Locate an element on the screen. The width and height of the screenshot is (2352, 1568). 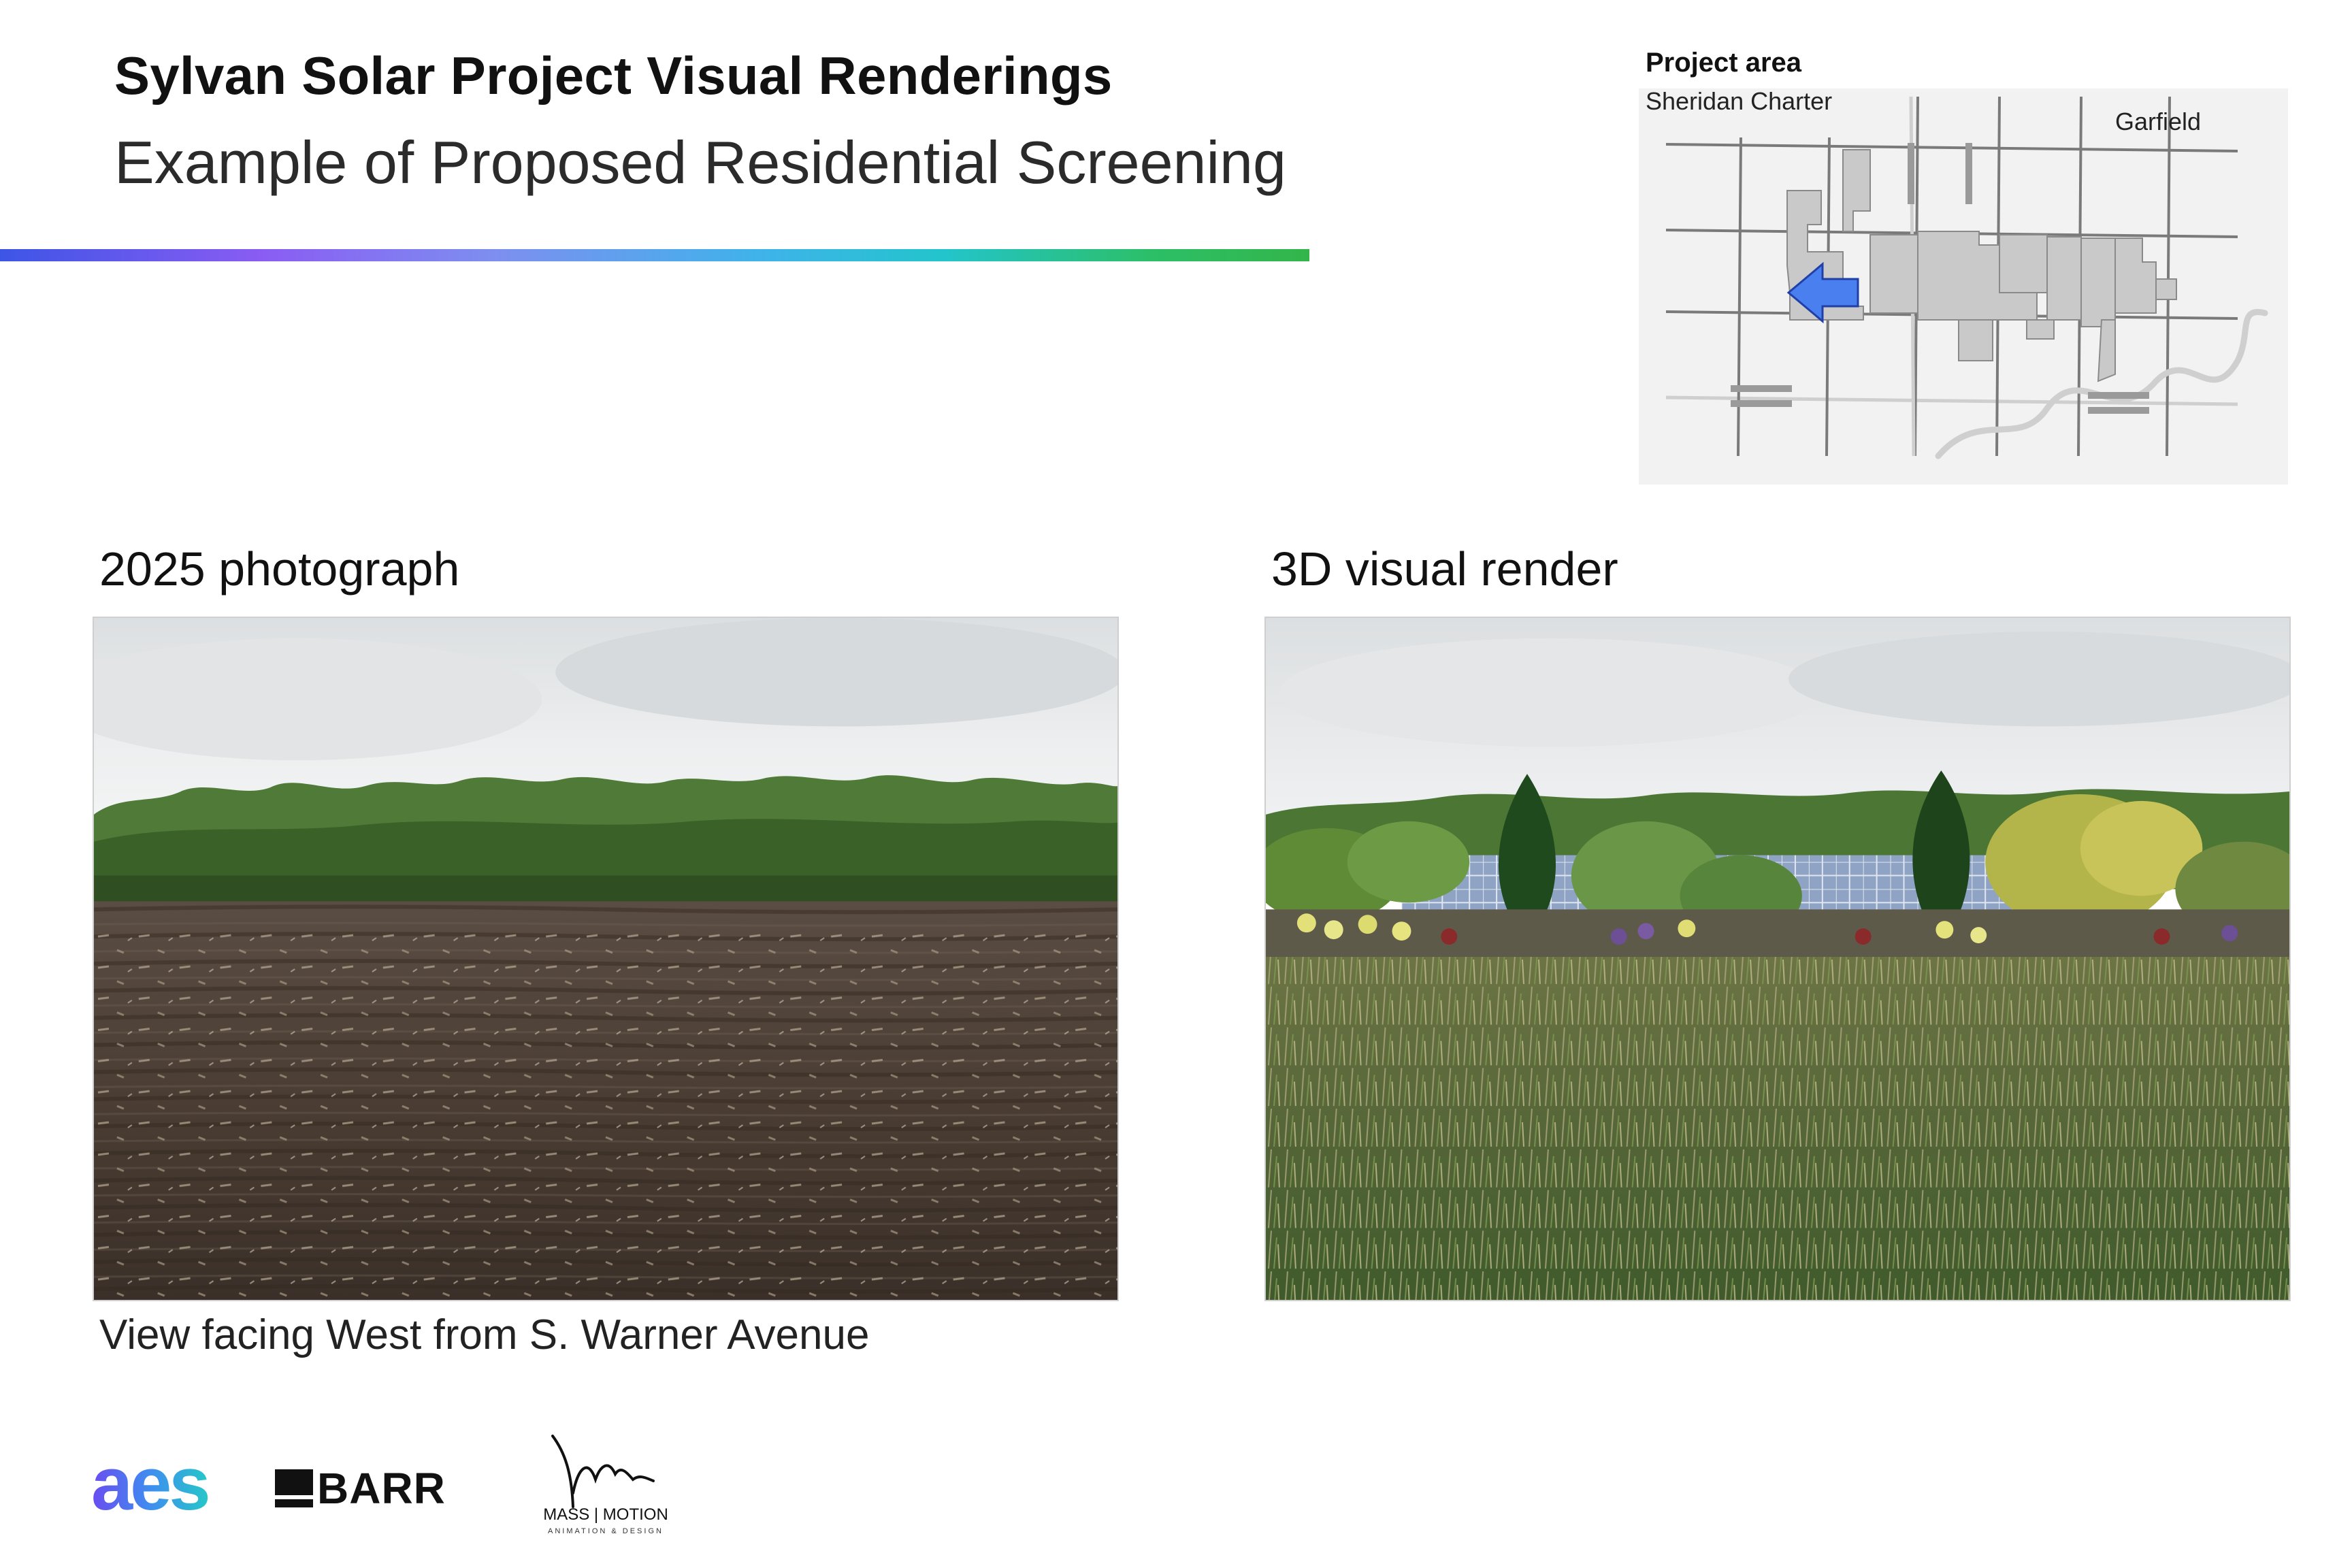
project-area-heading: Project area is located at coordinates (1724, 63).